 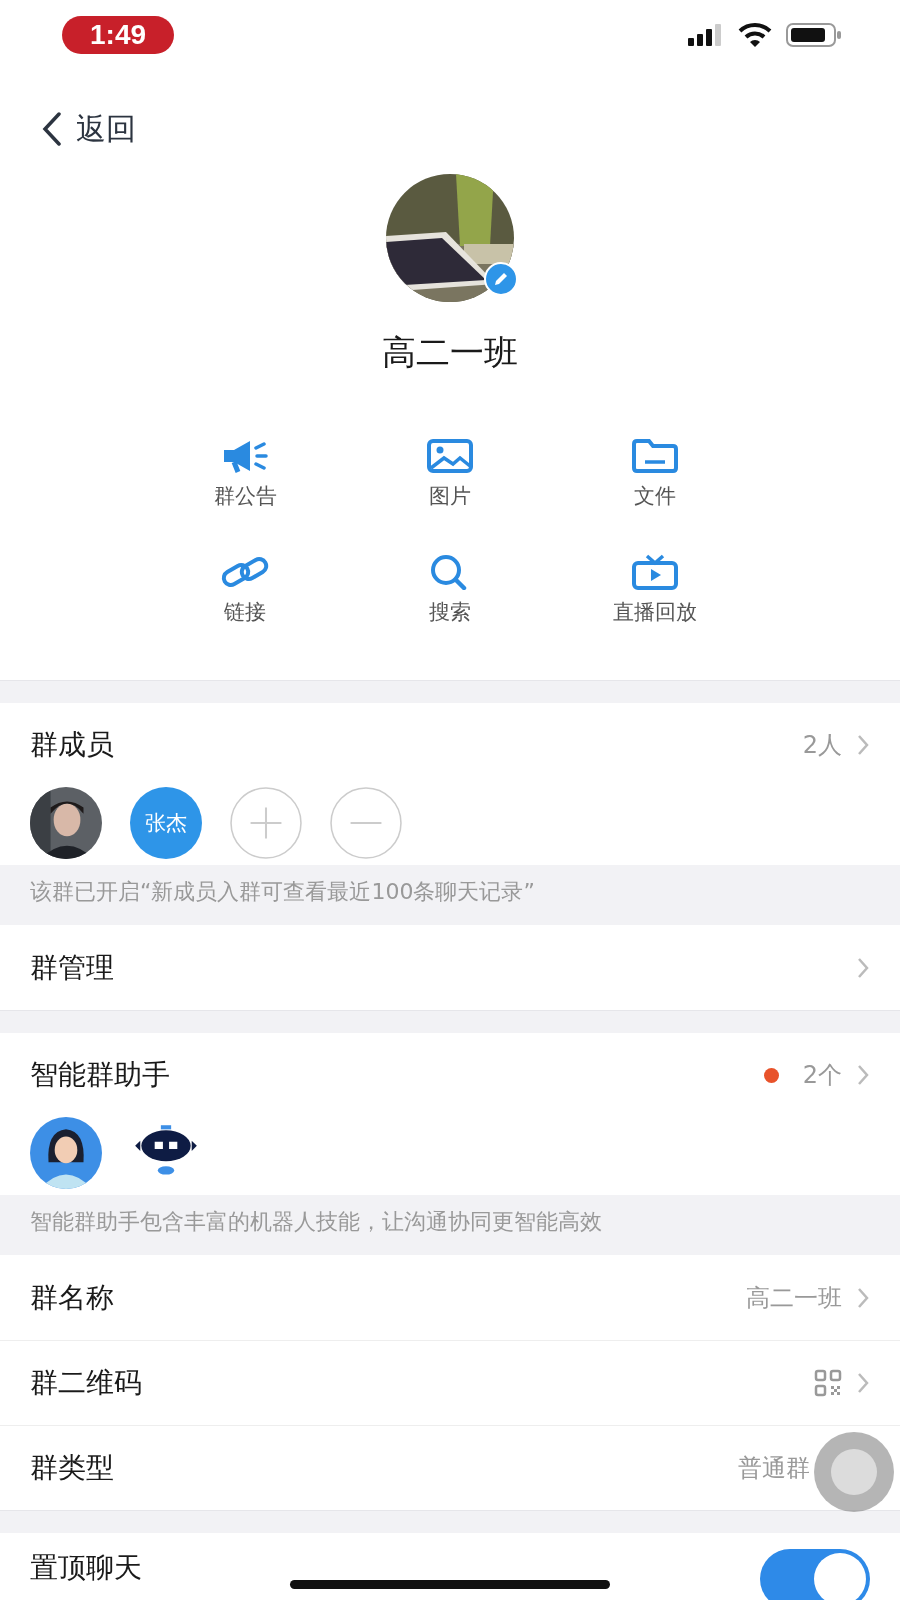 What do you see at coordinates (814, 35) in the screenshot?
I see `battery-icon` at bounding box center [814, 35].